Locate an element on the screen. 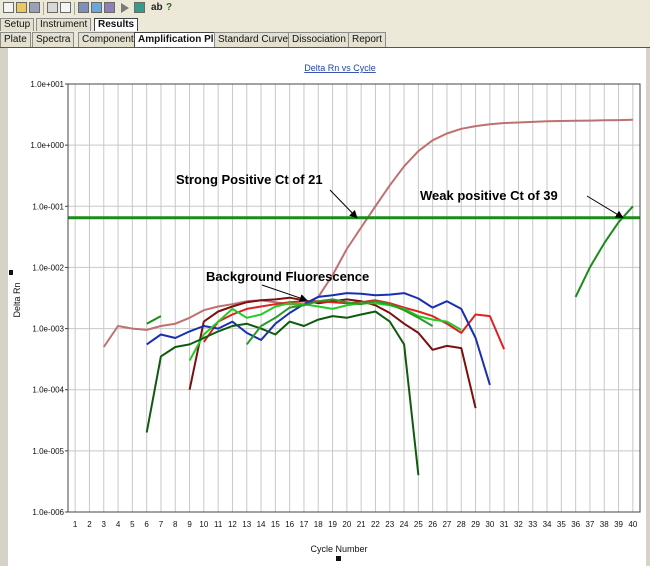 The image size is (650, 566). x-axis-resize-handle is located at coordinates (338, 558).